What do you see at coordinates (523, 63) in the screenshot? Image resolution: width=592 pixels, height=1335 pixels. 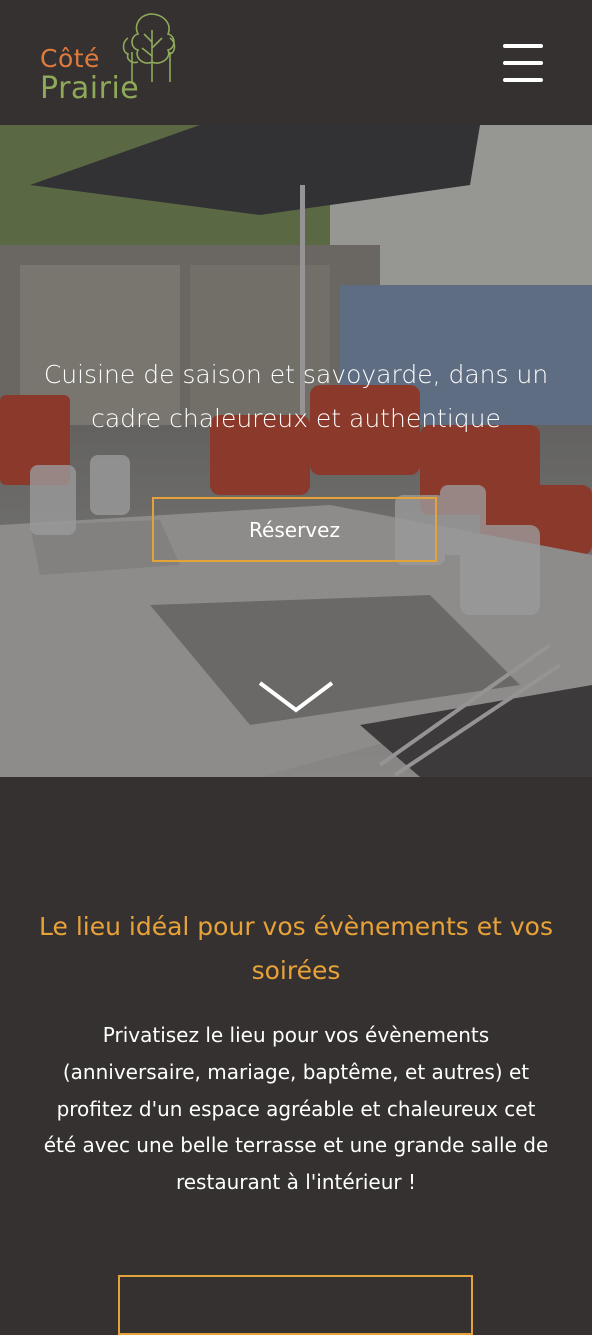 I see `hamburger-menu-icon` at bounding box center [523, 63].